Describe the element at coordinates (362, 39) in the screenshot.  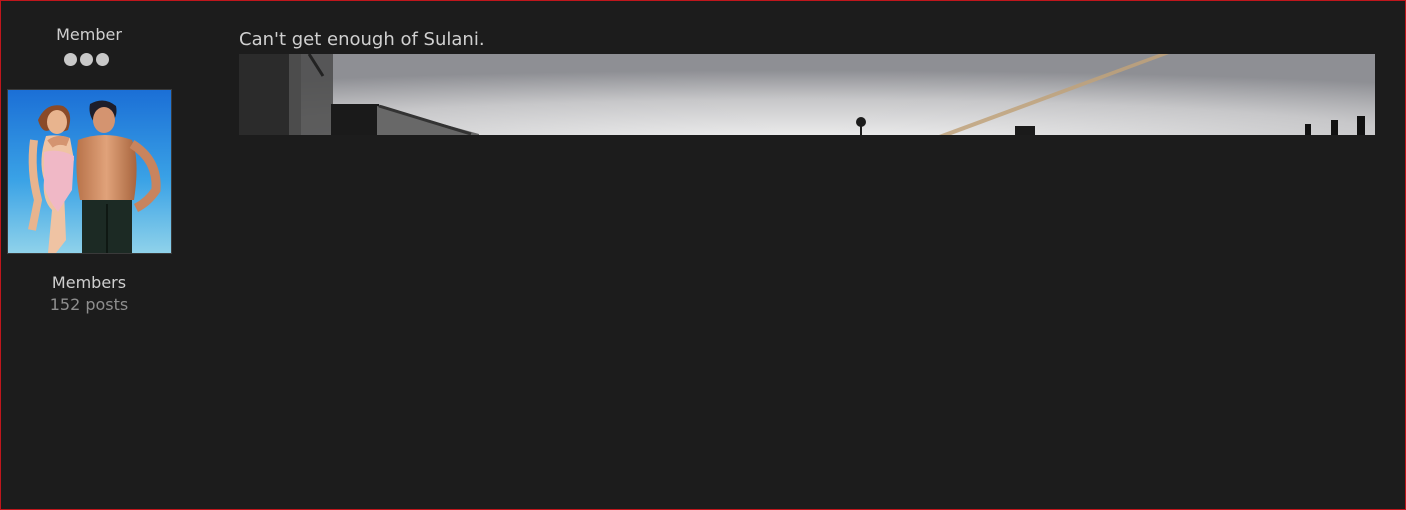
I see `post-body-text: Can't get enough of Sulani.` at that location.